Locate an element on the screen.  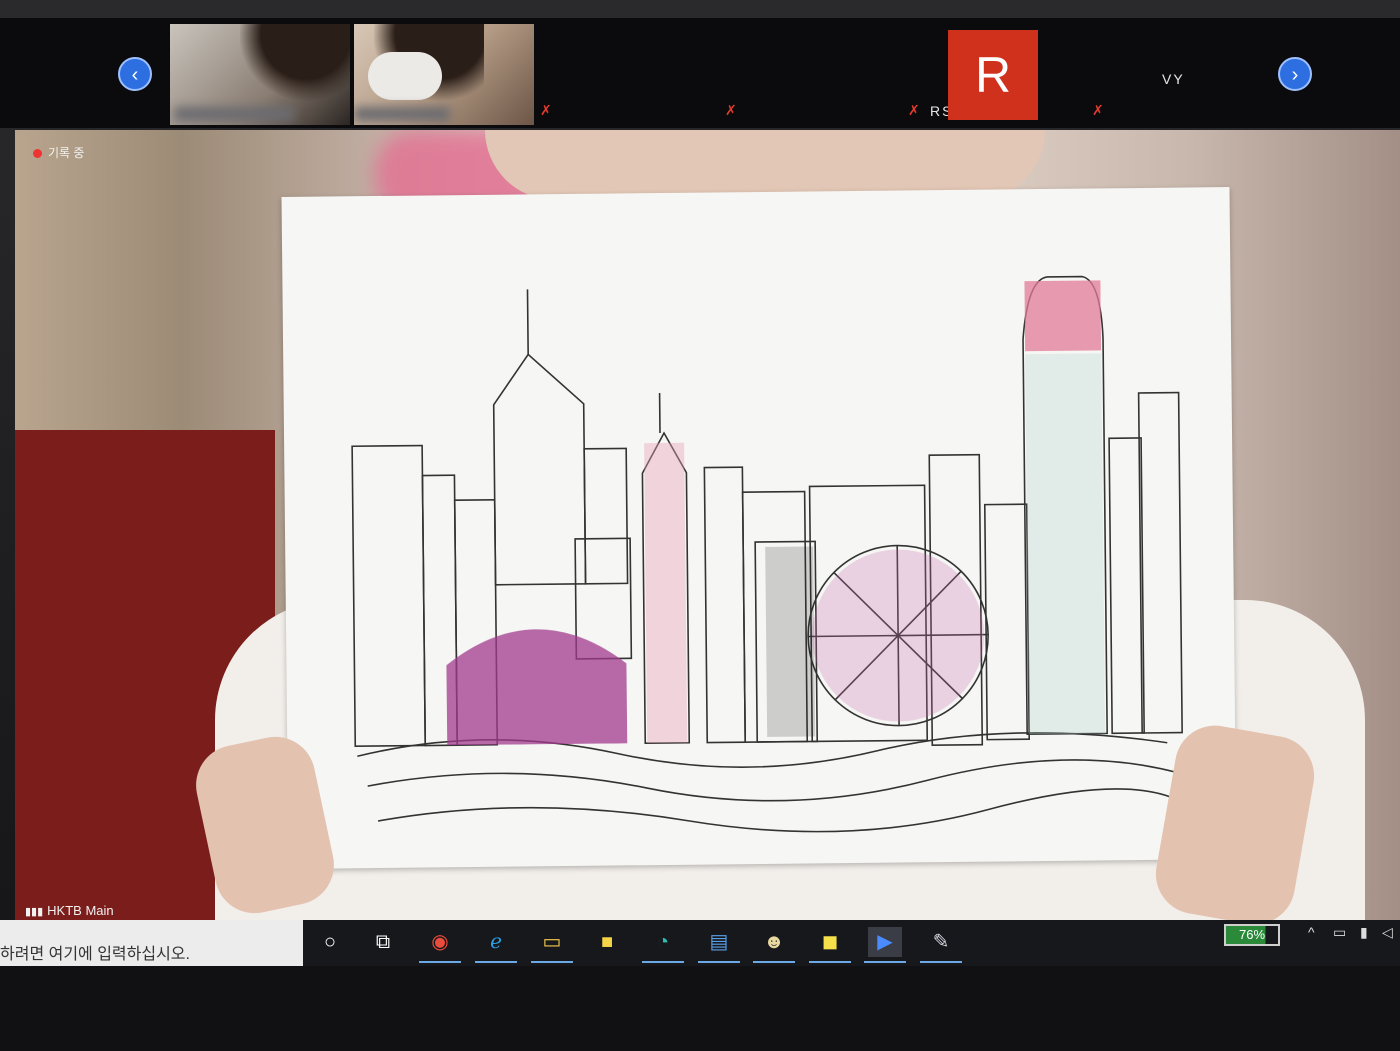
sticky-notes-icon: ■ is located at coordinates (607, 942).